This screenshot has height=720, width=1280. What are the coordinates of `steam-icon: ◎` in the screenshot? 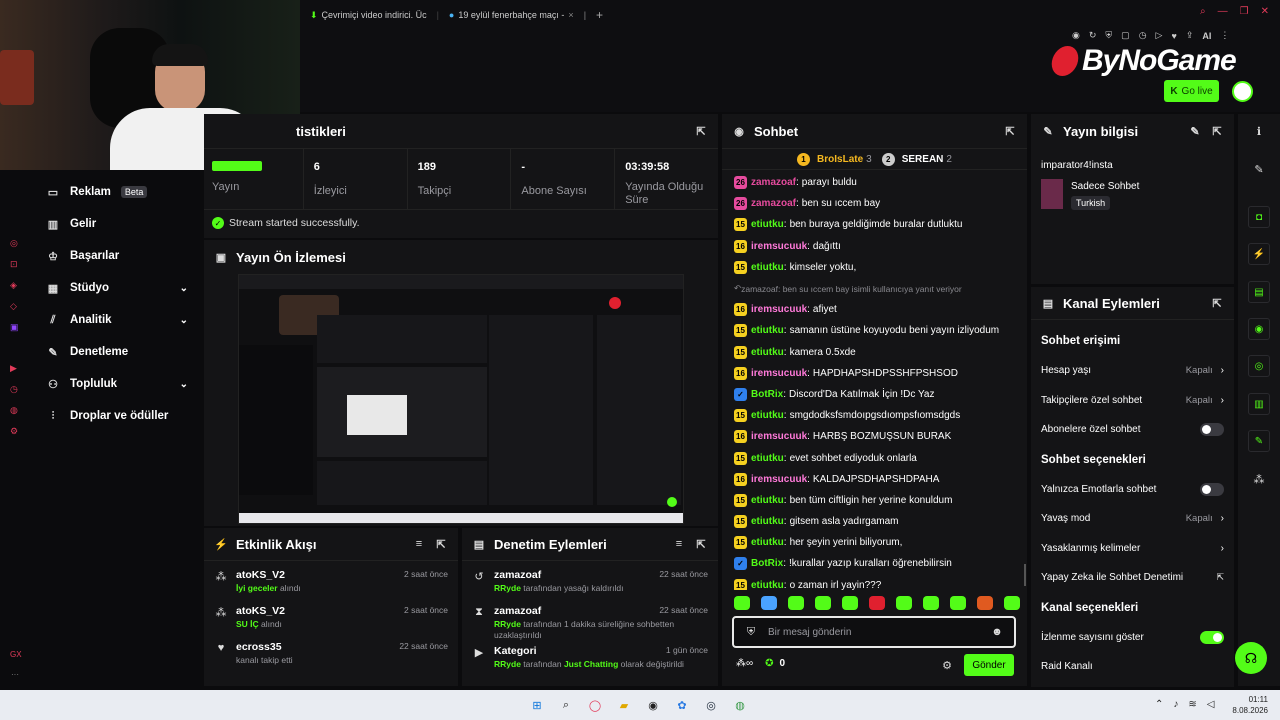 It's located at (711, 705).